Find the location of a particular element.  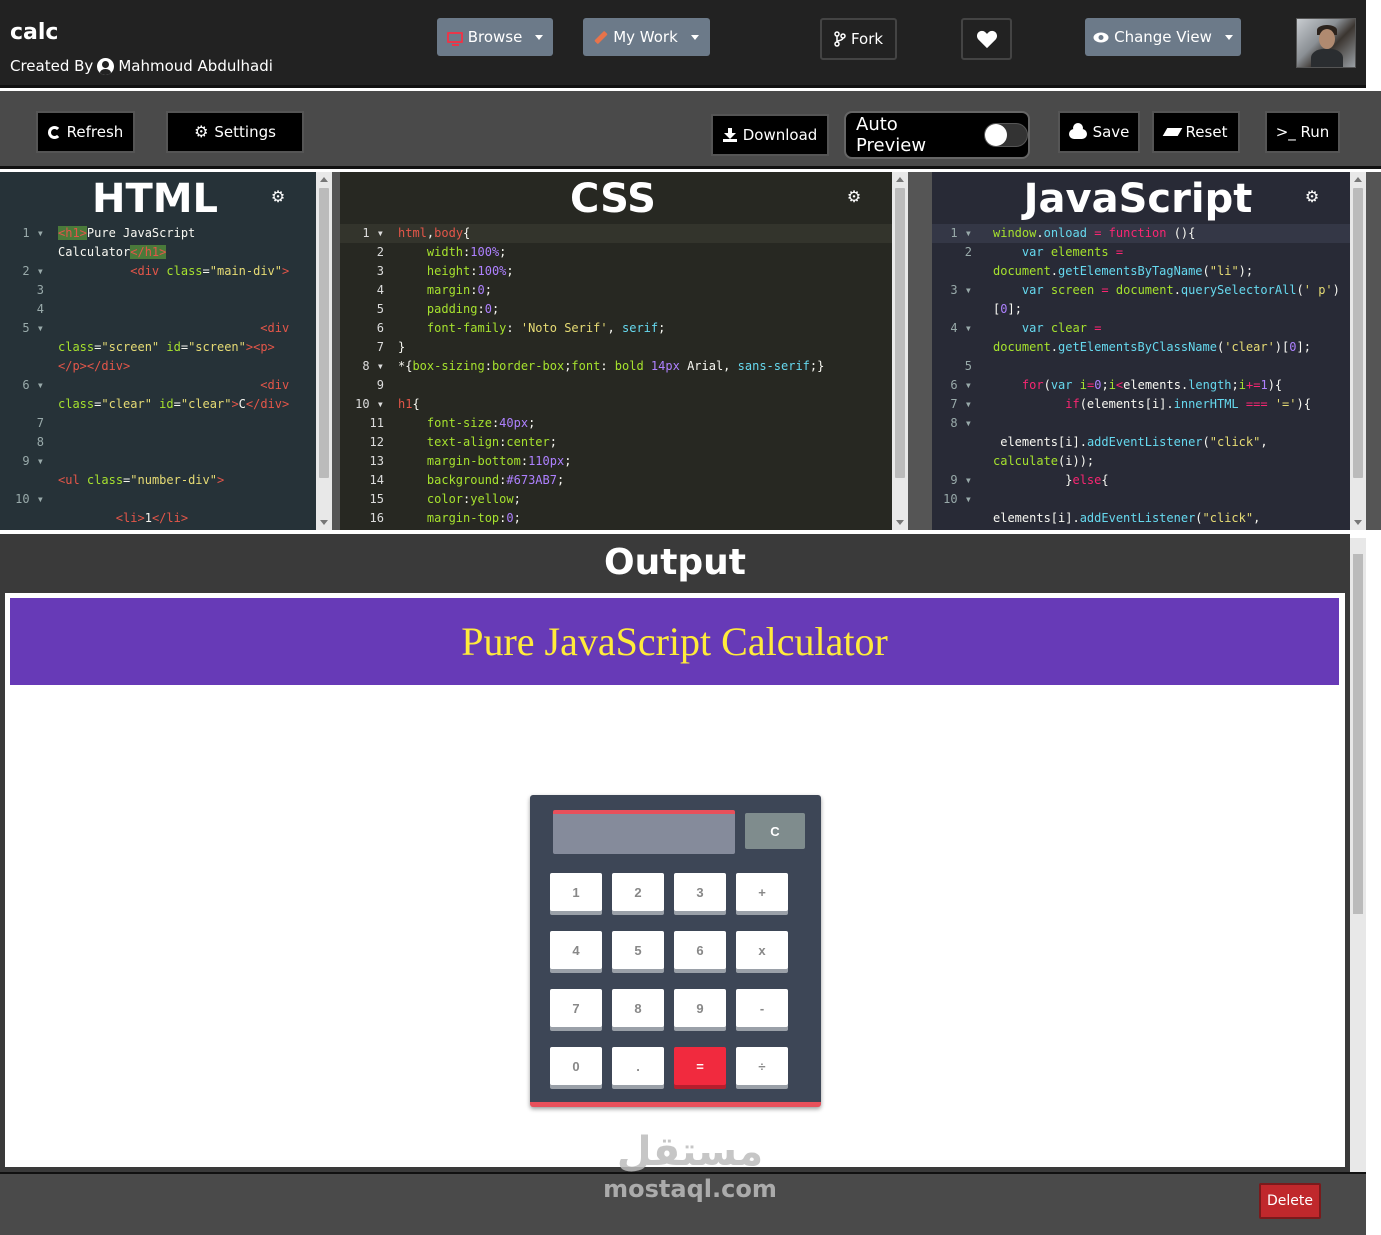

calc-key-equals: = is located at coordinates (700, 1066).